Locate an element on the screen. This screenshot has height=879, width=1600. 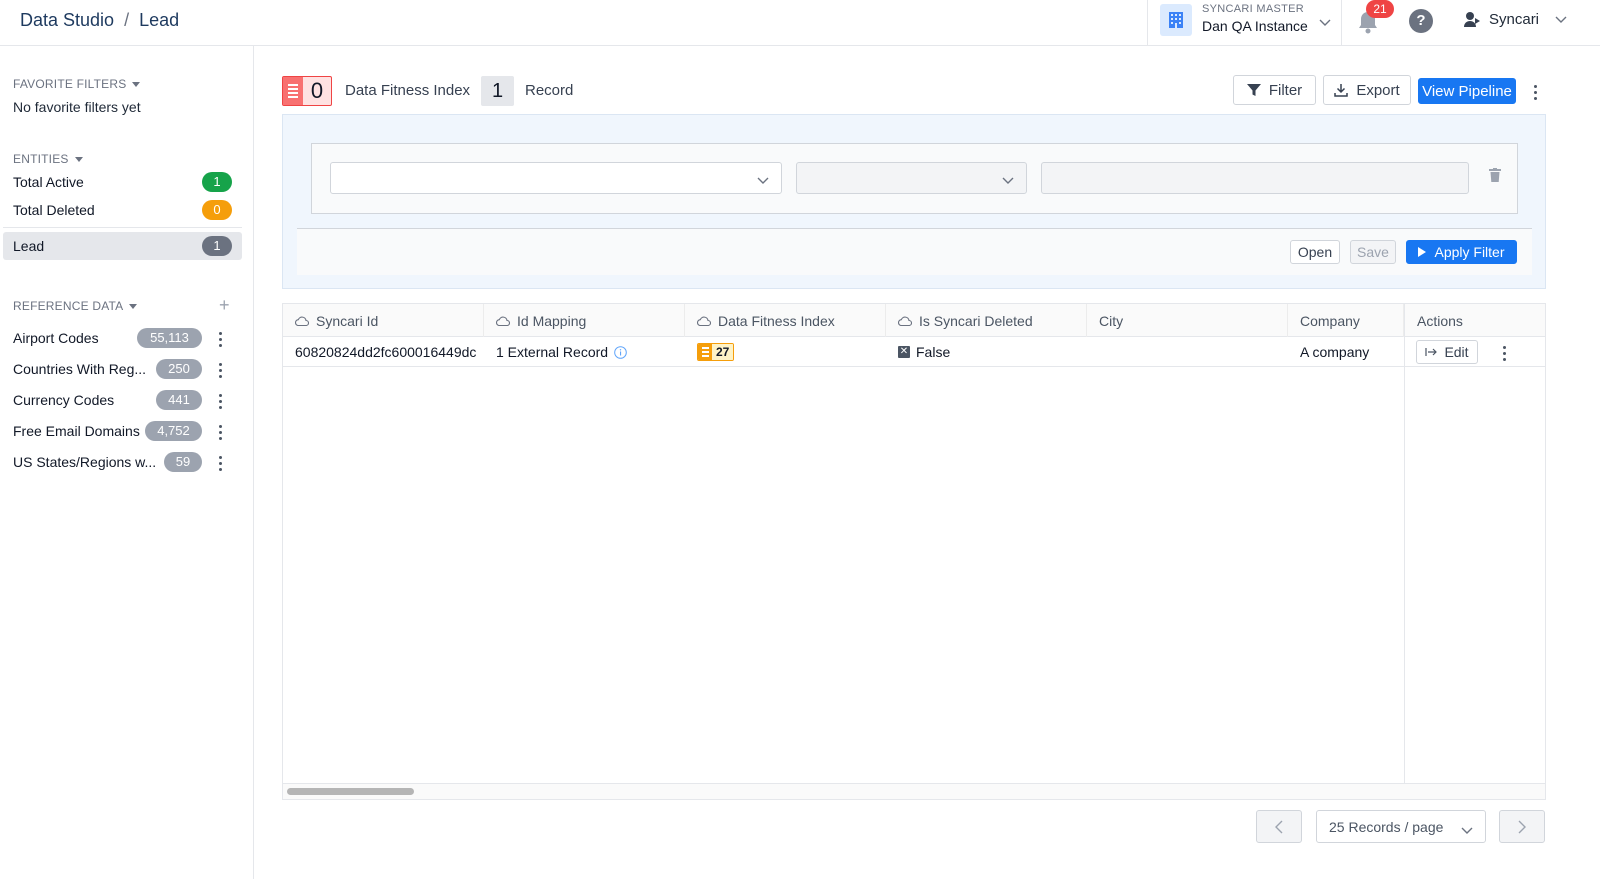
cell-company: A company is located at coordinates (1335, 352).